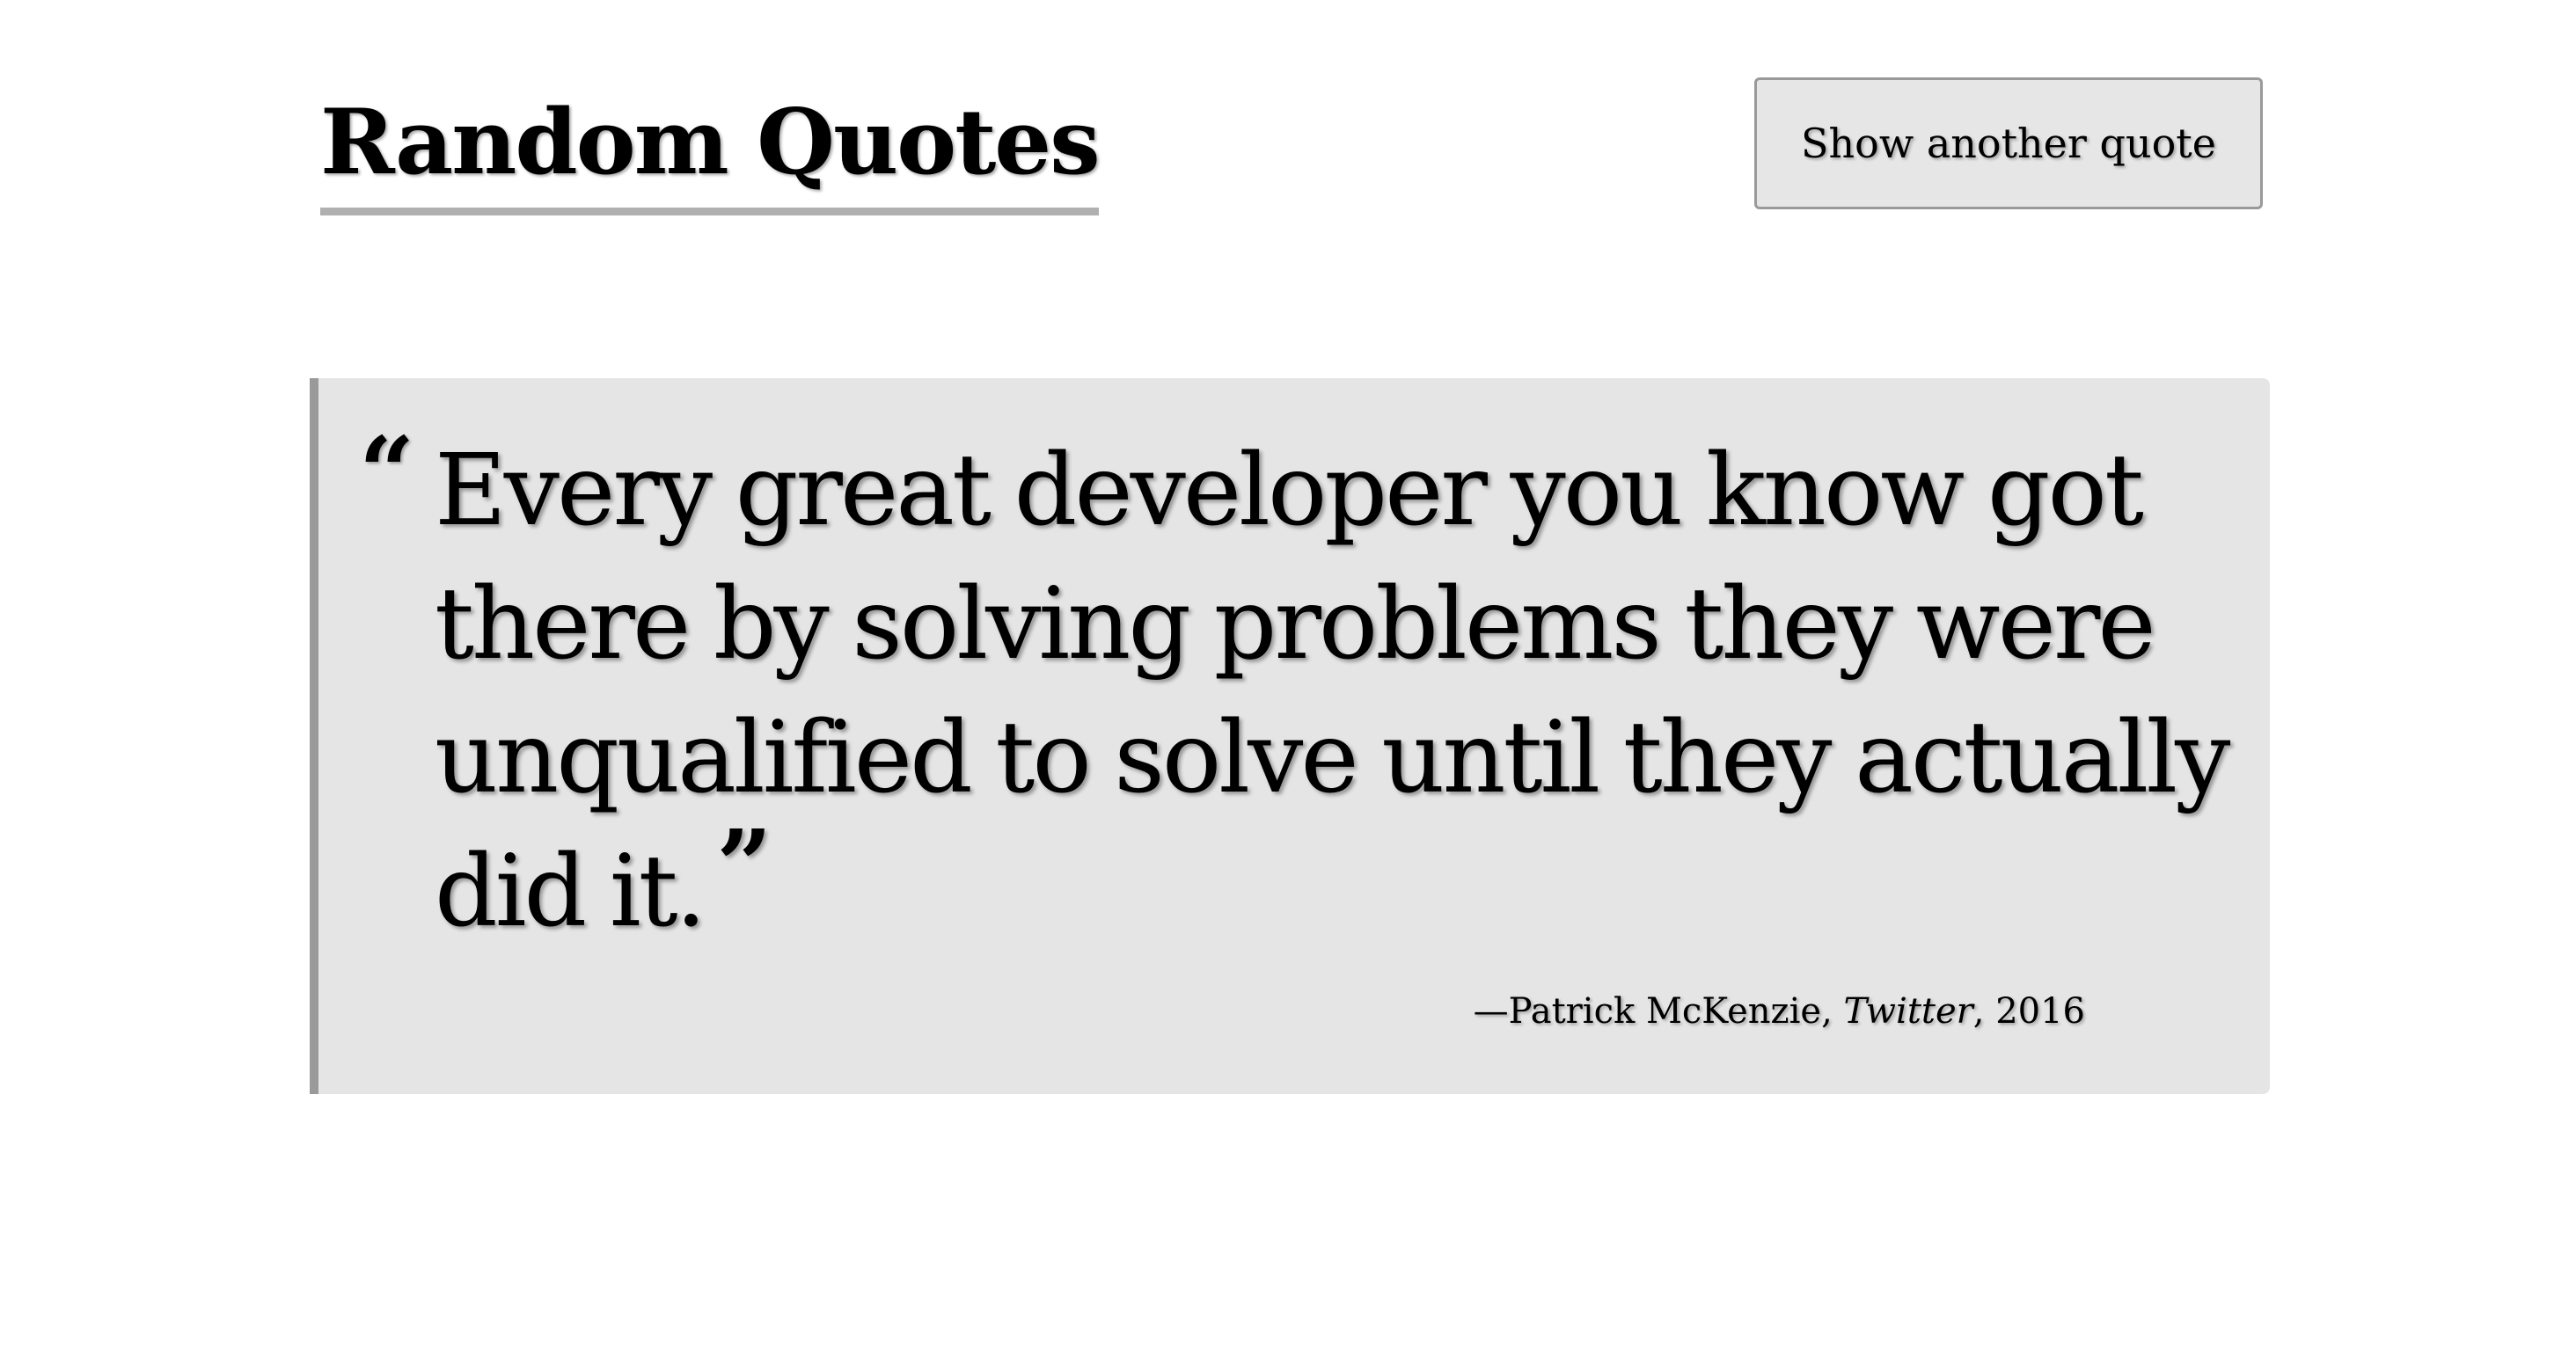 The width and height of the screenshot is (2576, 1372). Describe the element at coordinates (1291, 147) in the screenshot. I see `page-header: Random Quotes Show another quote` at that location.